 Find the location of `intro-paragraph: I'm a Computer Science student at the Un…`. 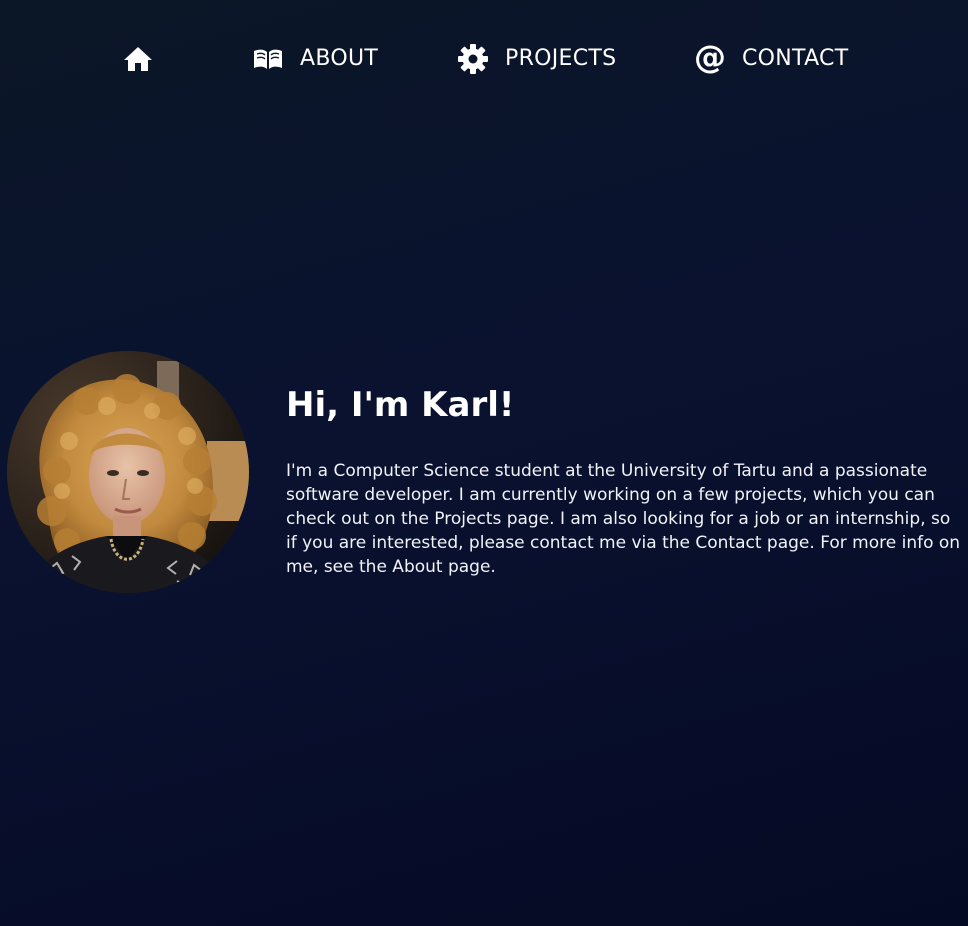

intro-paragraph: I'm a Computer Science student at the Un… is located at coordinates (623, 519).